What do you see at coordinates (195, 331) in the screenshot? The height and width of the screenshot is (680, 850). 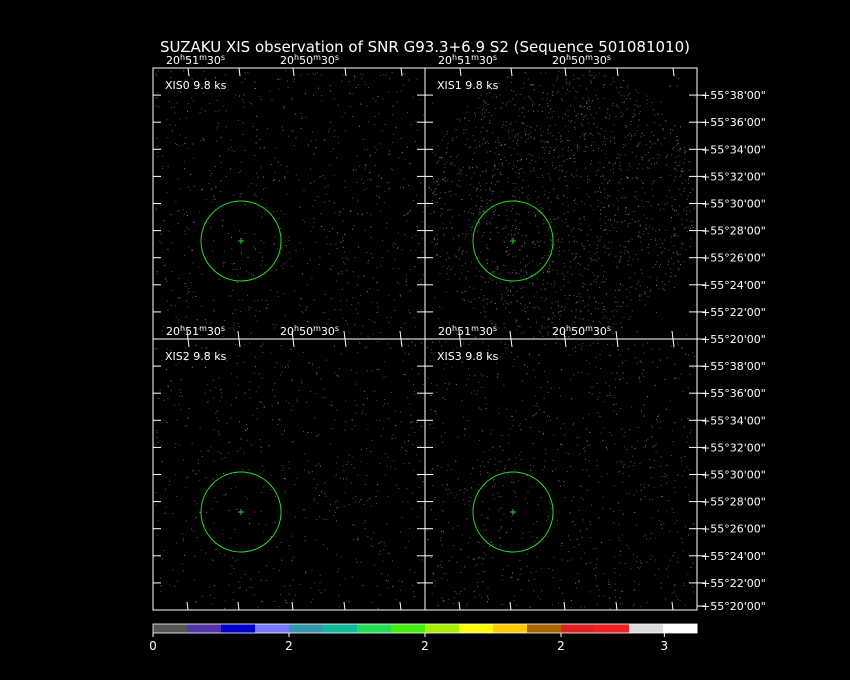 I see `ra-tick-label: 20h51m30s` at bounding box center [195, 331].